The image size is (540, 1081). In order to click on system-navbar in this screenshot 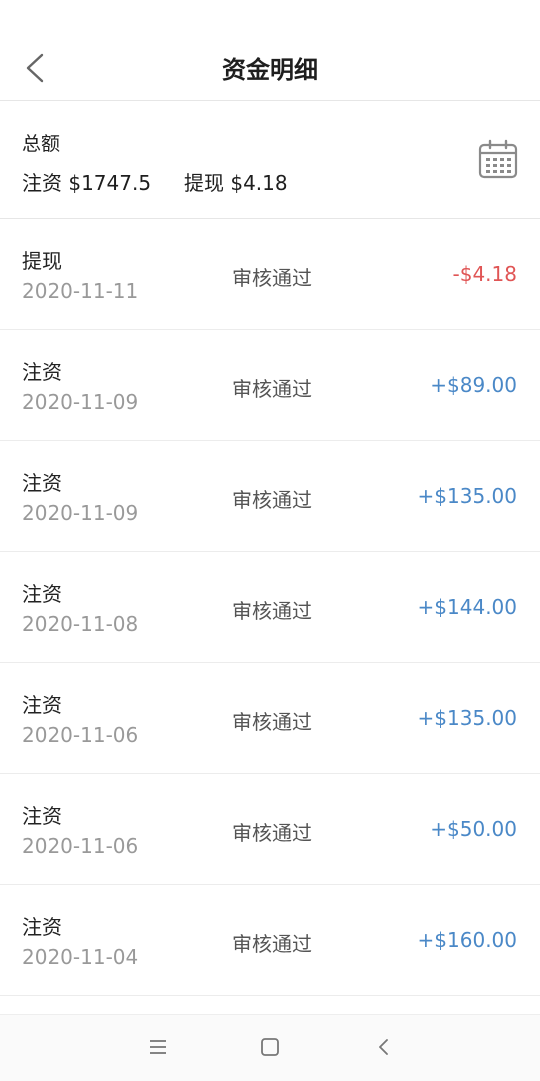, I will do `click(270, 1047)`.